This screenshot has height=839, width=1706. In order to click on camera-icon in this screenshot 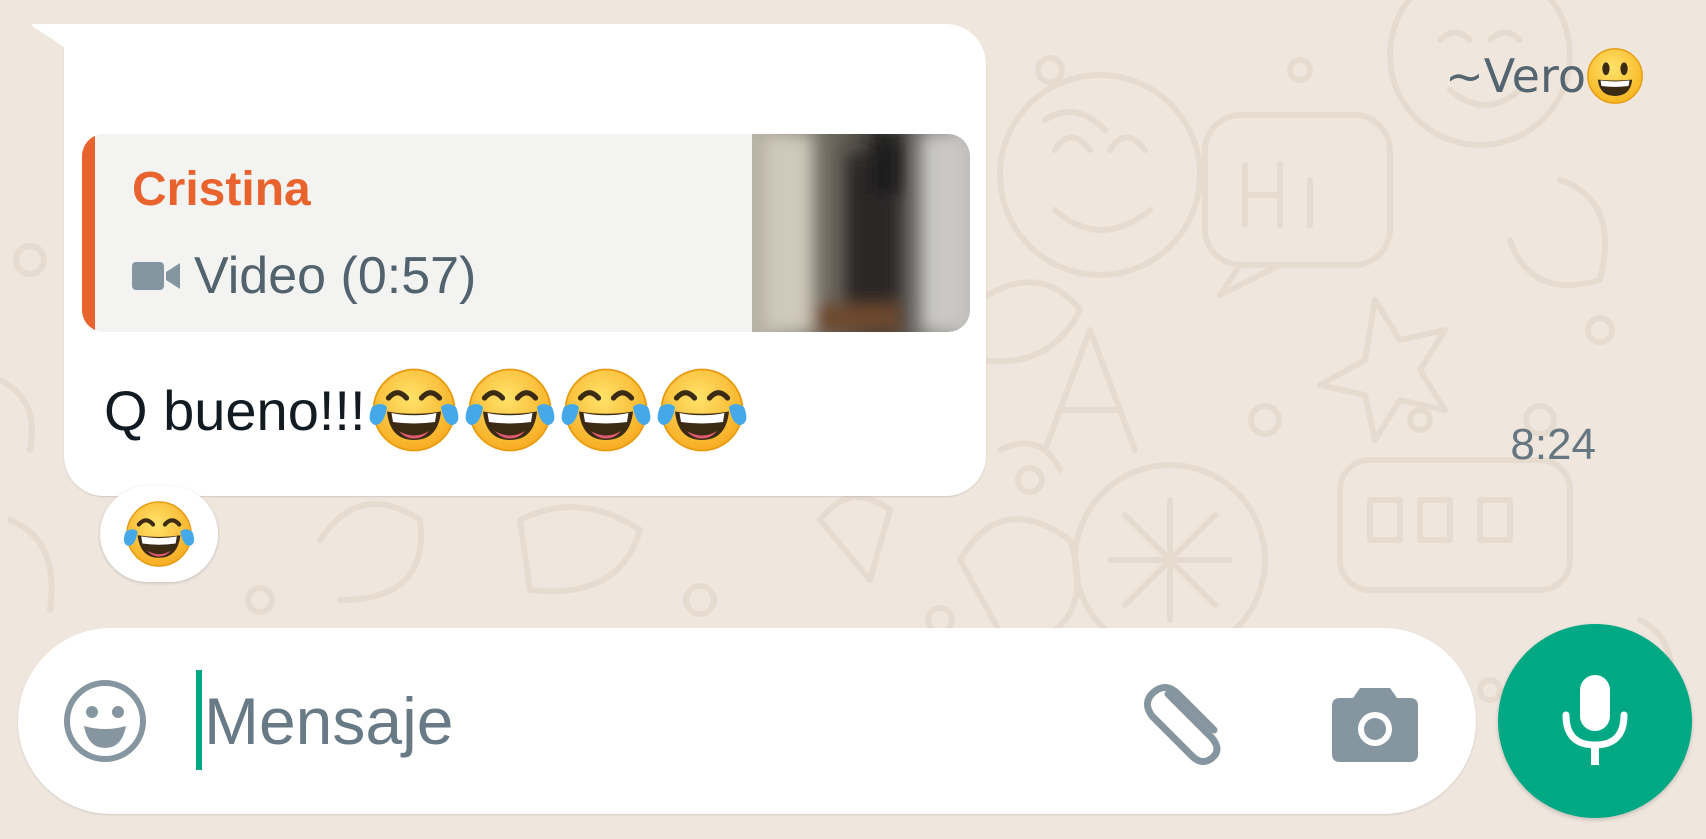, I will do `click(1375, 725)`.